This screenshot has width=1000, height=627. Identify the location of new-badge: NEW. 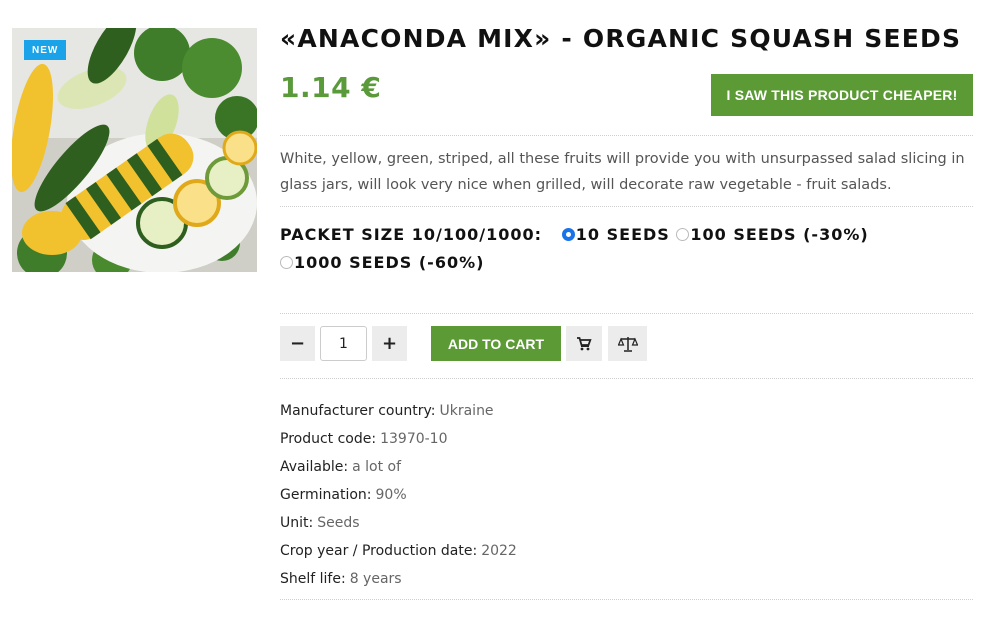
(45, 50).